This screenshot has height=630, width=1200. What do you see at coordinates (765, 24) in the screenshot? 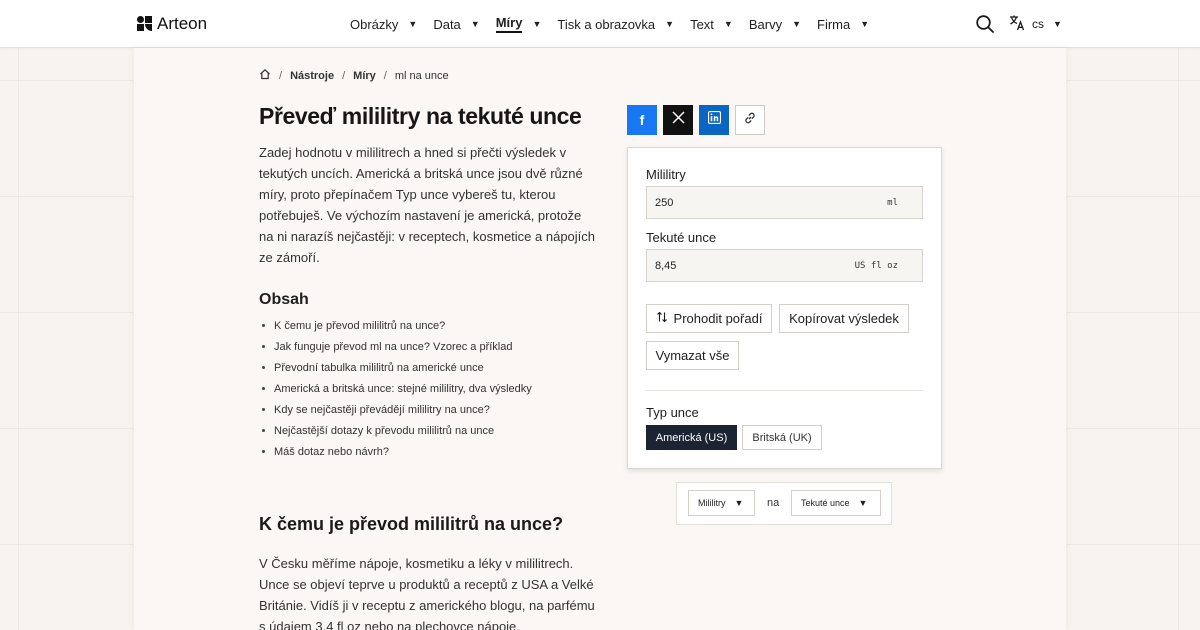
I see `nav-item-label: Barvy` at bounding box center [765, 24].